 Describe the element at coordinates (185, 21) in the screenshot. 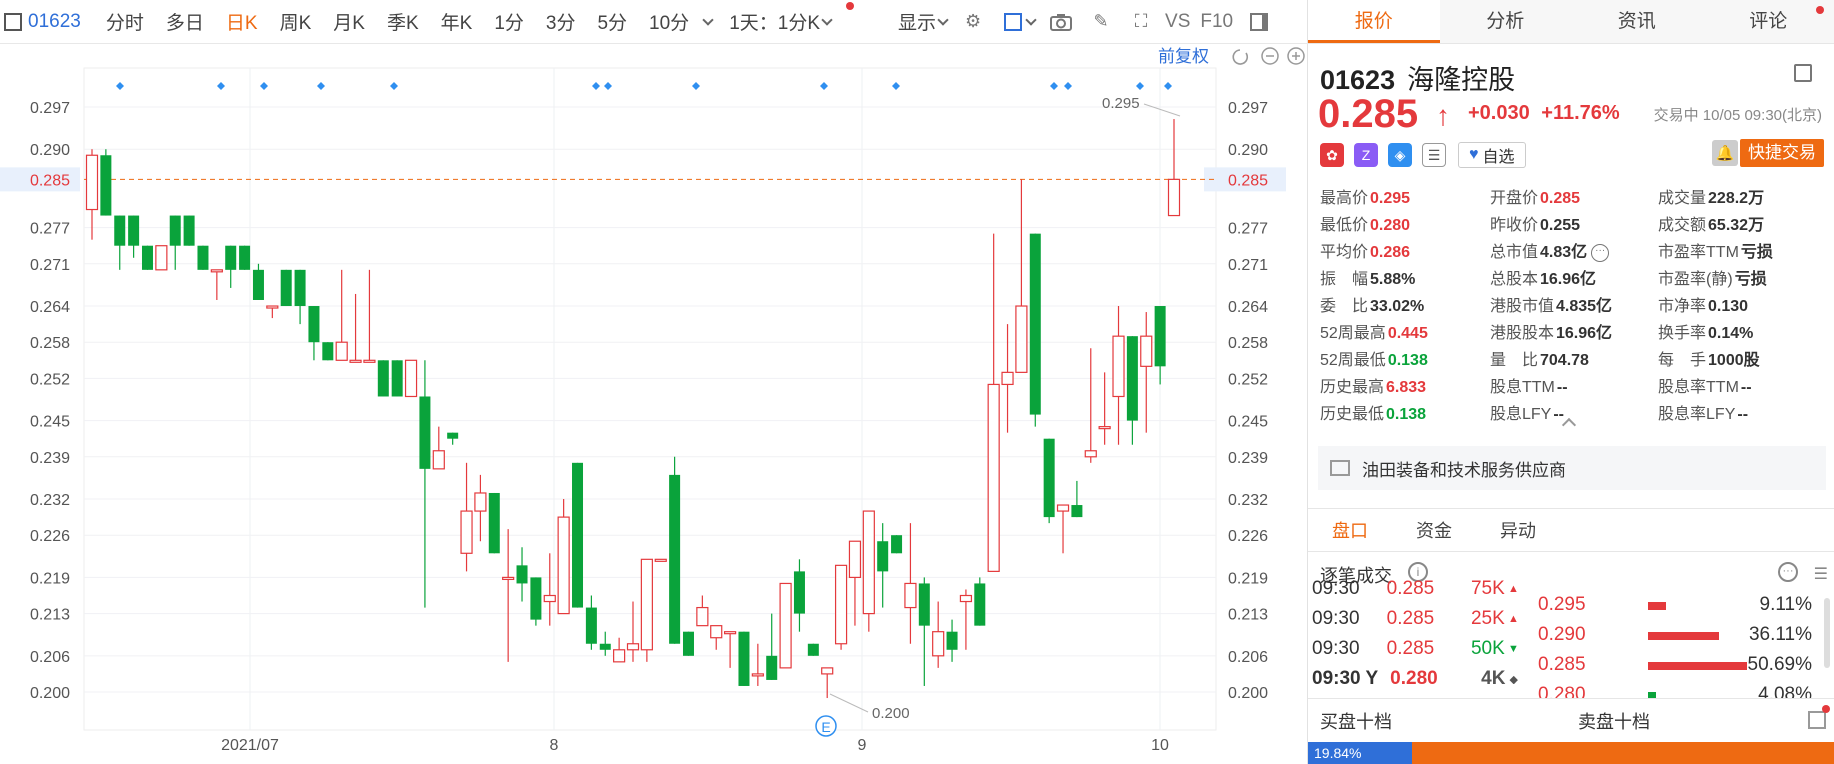

I see `tab-multiday: 多日` at that location.